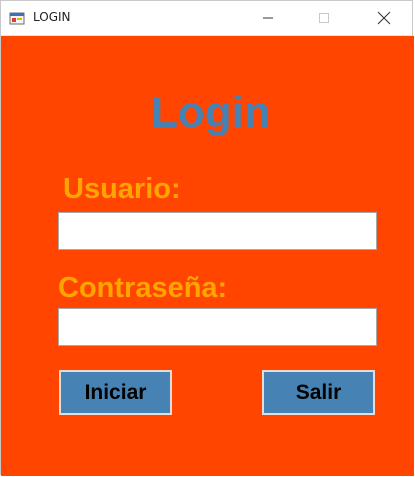 The height and width of the screenshot is (477, 415). I want to click on exit-button: Salir, so click(318, 392).